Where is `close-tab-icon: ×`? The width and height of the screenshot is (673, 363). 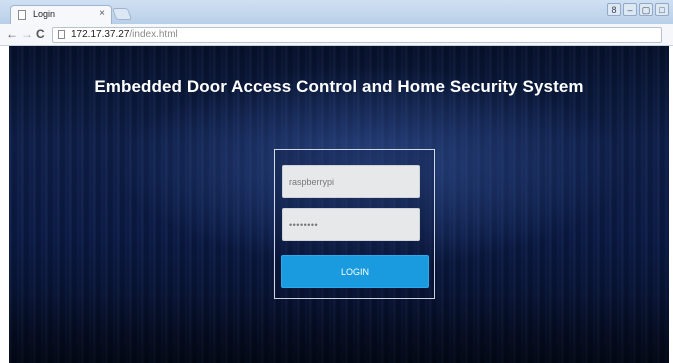
close-tab-icon: × is located at coordinates (102, 13).